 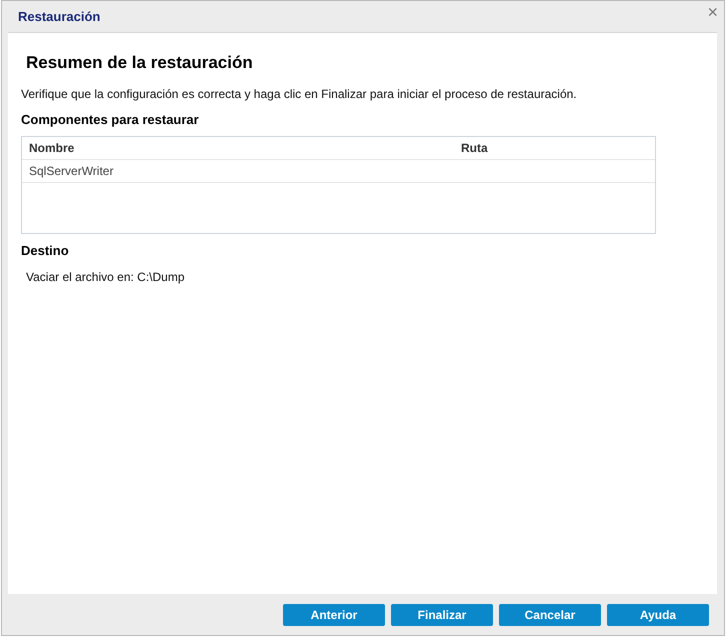 What do you see at coordinates (658, 615) in the screenshot?
I see `dialog-button: Ayuda` at bounding box center [658, 615].